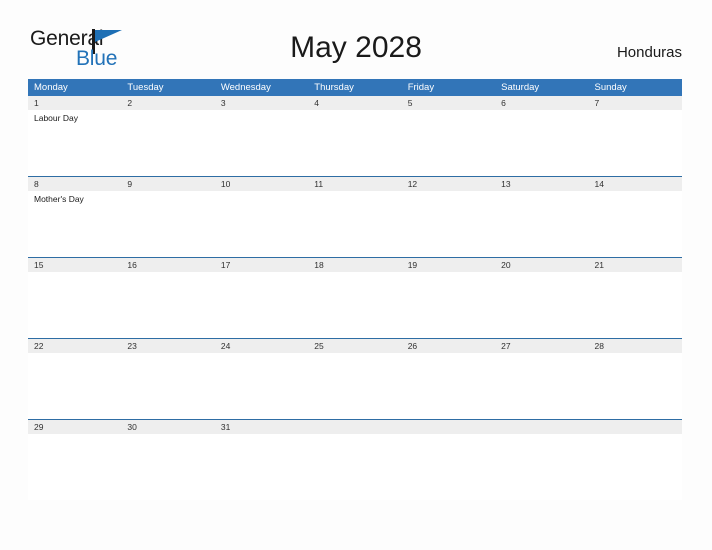 This screenshot has height=550, width=712. What do you see at coordinates (541, 346) in the screenshot?
I see `day-number: 27` at bounding box center [541, 346].